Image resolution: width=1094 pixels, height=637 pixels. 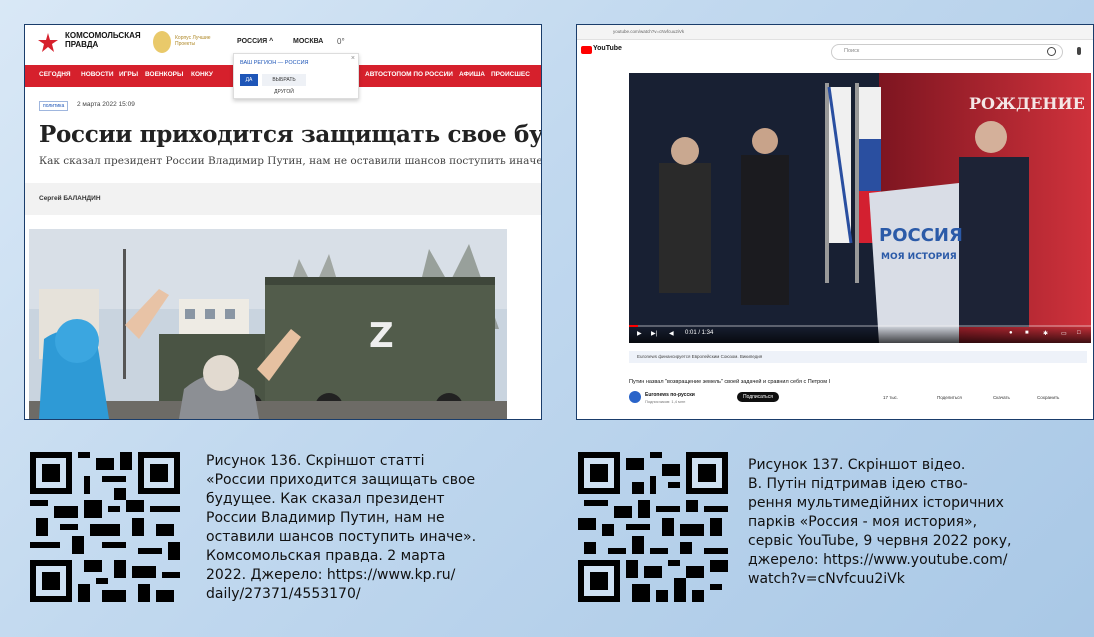 I want to click on channel-name: Euronews по-русски, so click(x=670, y=395).